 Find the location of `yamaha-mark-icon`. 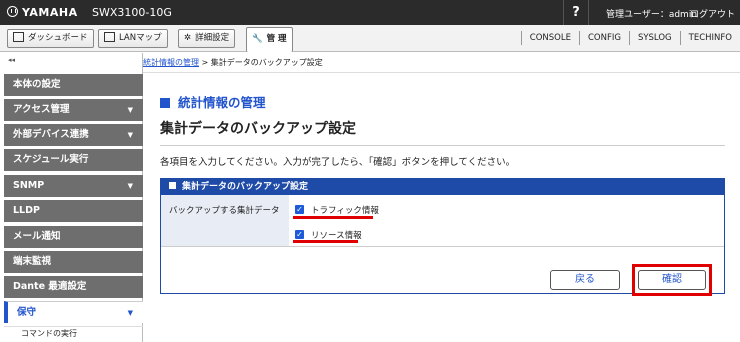

yamaha-mark-icon is located at coordinates (12, 11).